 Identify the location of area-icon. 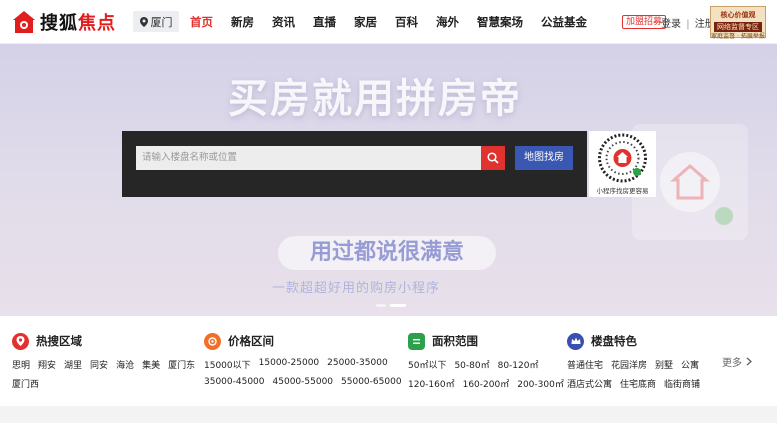
(416, 341).